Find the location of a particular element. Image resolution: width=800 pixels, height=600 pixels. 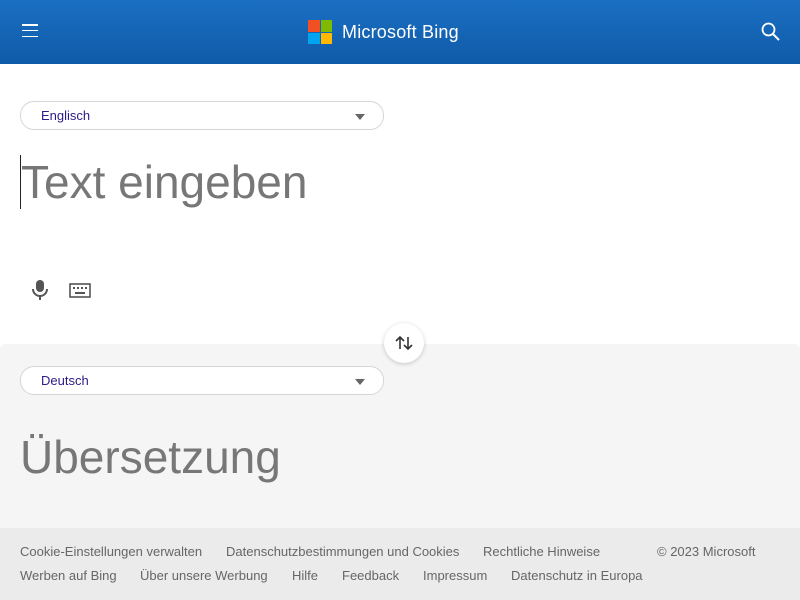

header-bar: Microsoft Bing is located at coordinates (400, 32).